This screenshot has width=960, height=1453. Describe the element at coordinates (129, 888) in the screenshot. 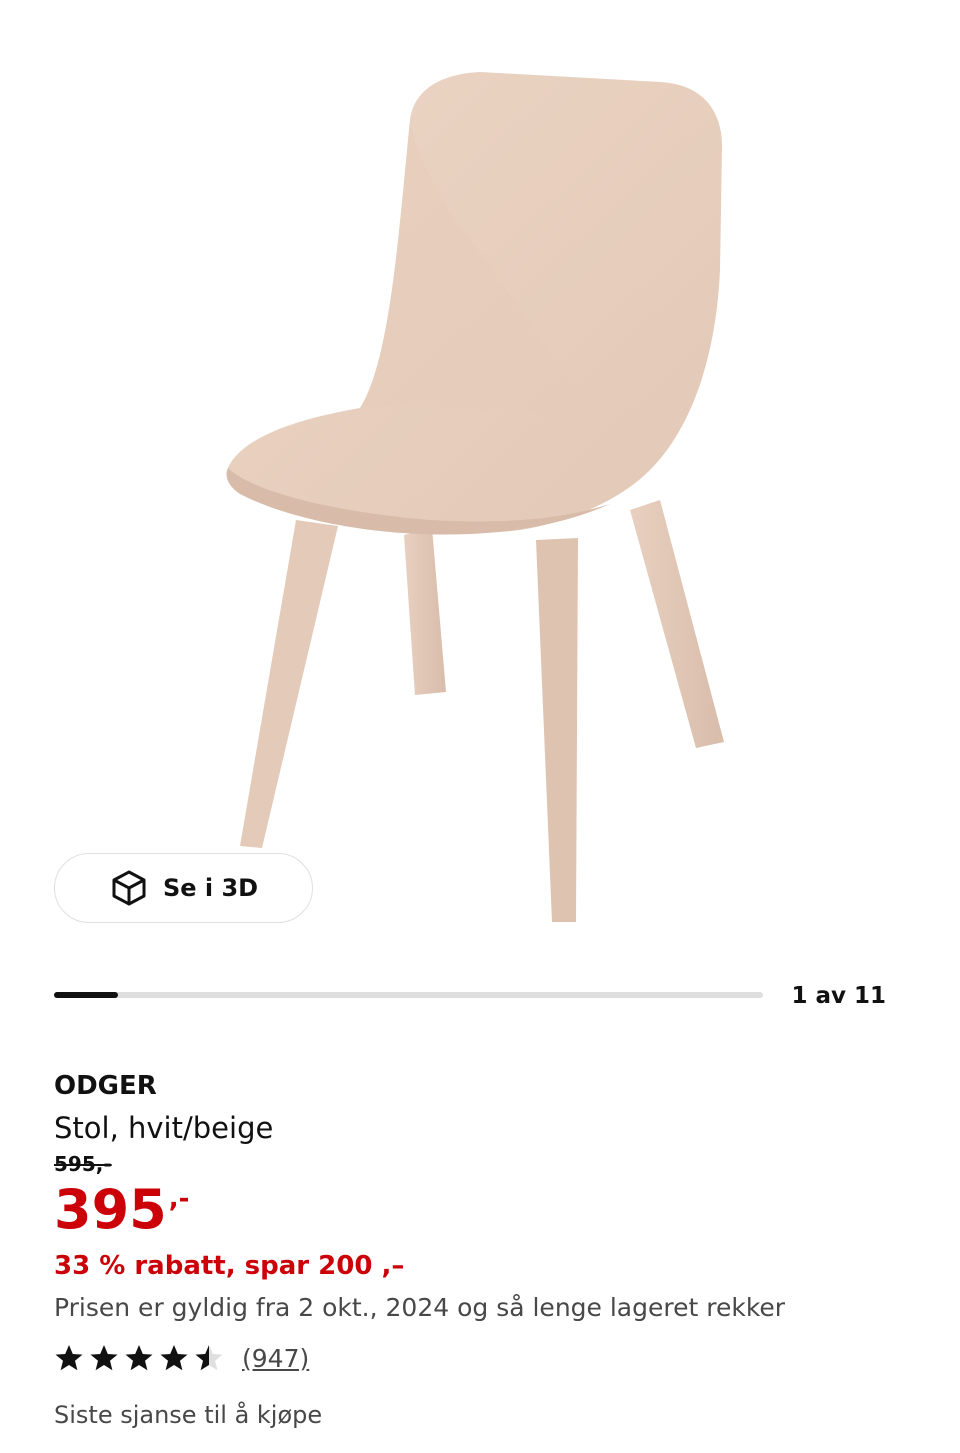

I see `cube-icon` at that location.